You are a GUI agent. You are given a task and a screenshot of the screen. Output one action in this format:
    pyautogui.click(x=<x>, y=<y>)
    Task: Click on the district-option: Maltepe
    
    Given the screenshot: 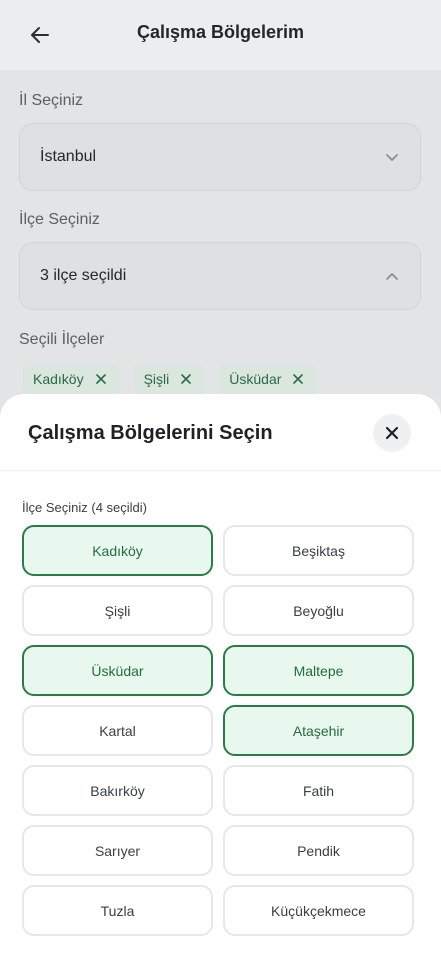 What is the action you would take?
    pyautogui.click(x=318, y=670)
    